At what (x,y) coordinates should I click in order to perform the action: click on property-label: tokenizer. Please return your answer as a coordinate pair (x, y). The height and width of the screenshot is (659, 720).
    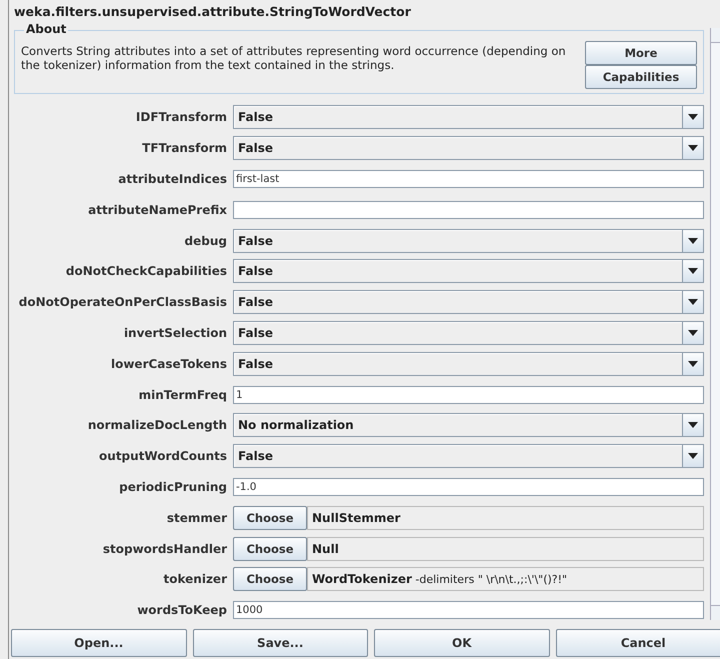
    Looking at the image, I should click on (194, 579).